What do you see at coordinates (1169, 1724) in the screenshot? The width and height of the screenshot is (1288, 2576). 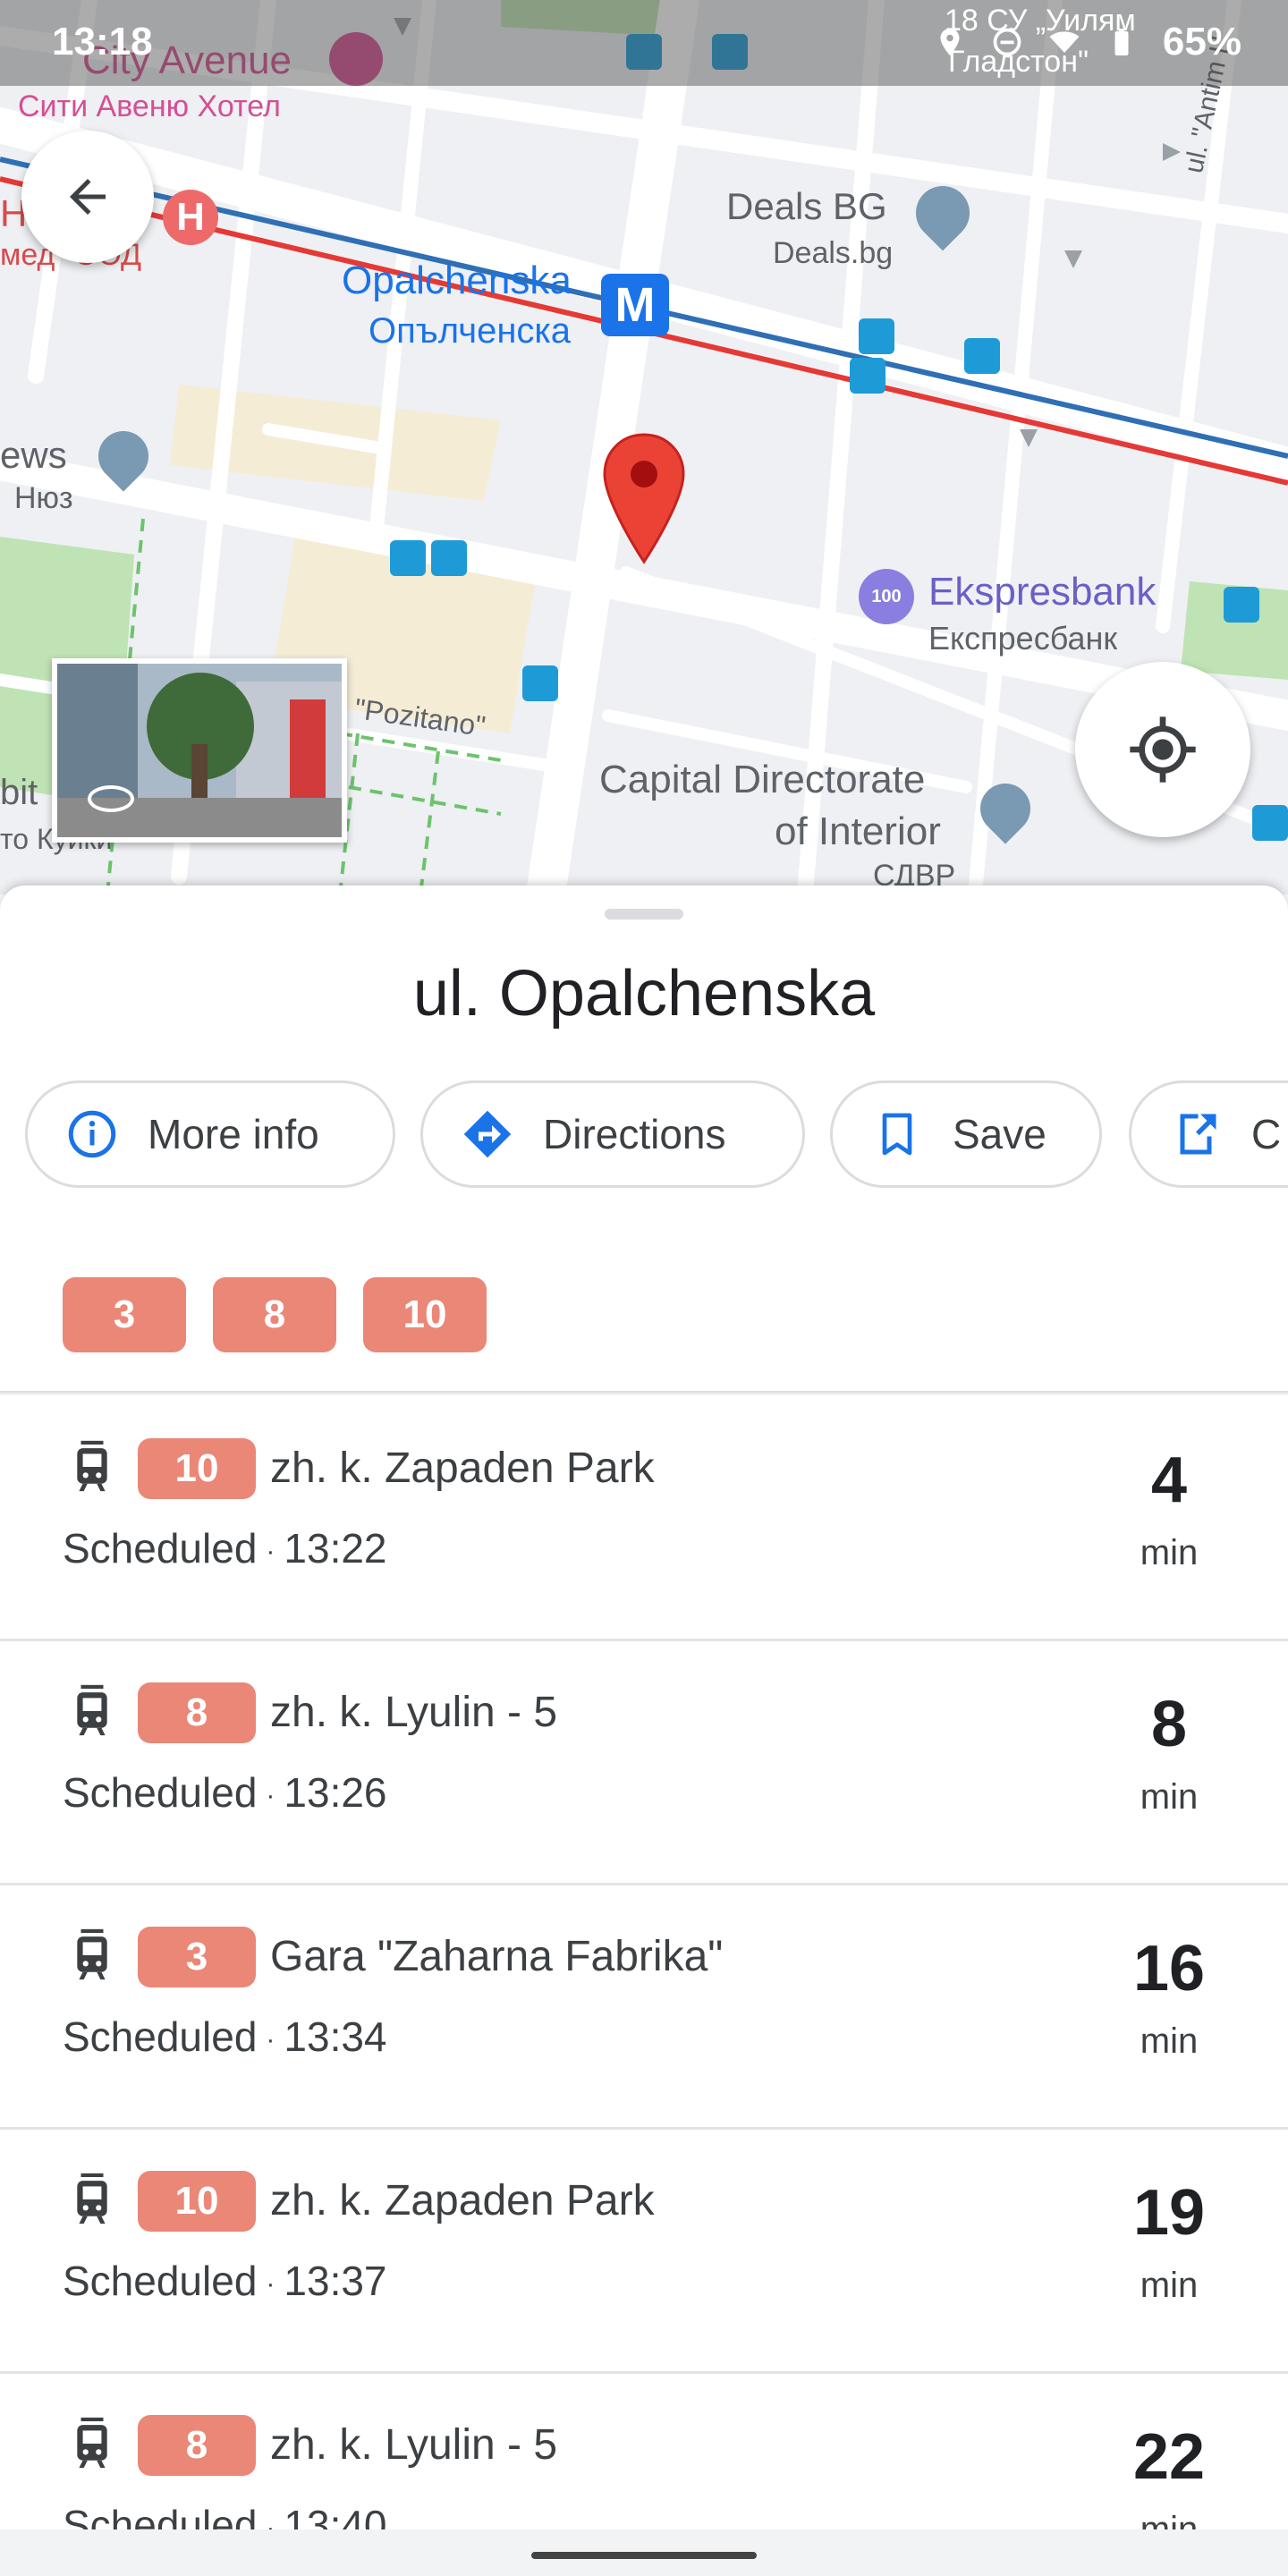 I see `minutes-until: 8` at bounding box center [1169, 1724].